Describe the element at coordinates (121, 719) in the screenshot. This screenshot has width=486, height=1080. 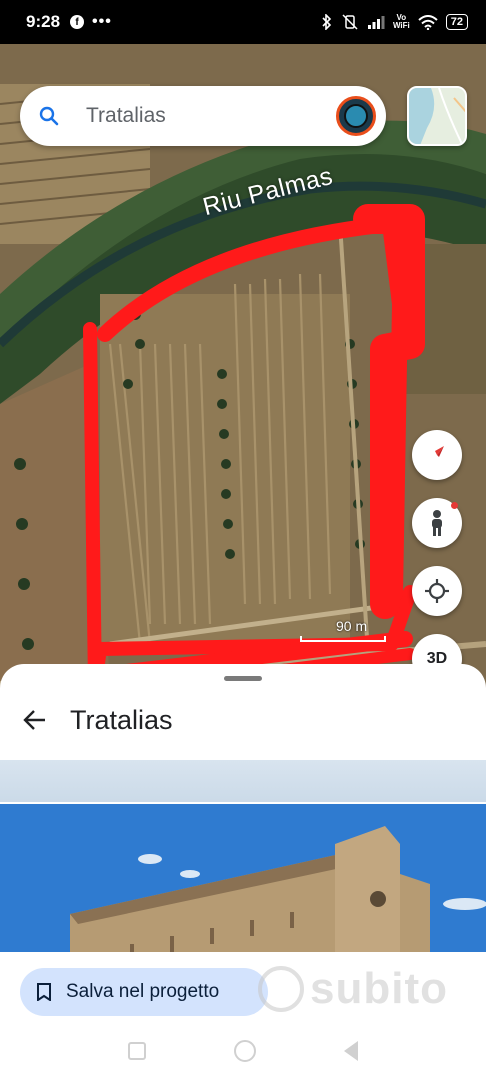
I see `place-title: Tratalias` at that location.